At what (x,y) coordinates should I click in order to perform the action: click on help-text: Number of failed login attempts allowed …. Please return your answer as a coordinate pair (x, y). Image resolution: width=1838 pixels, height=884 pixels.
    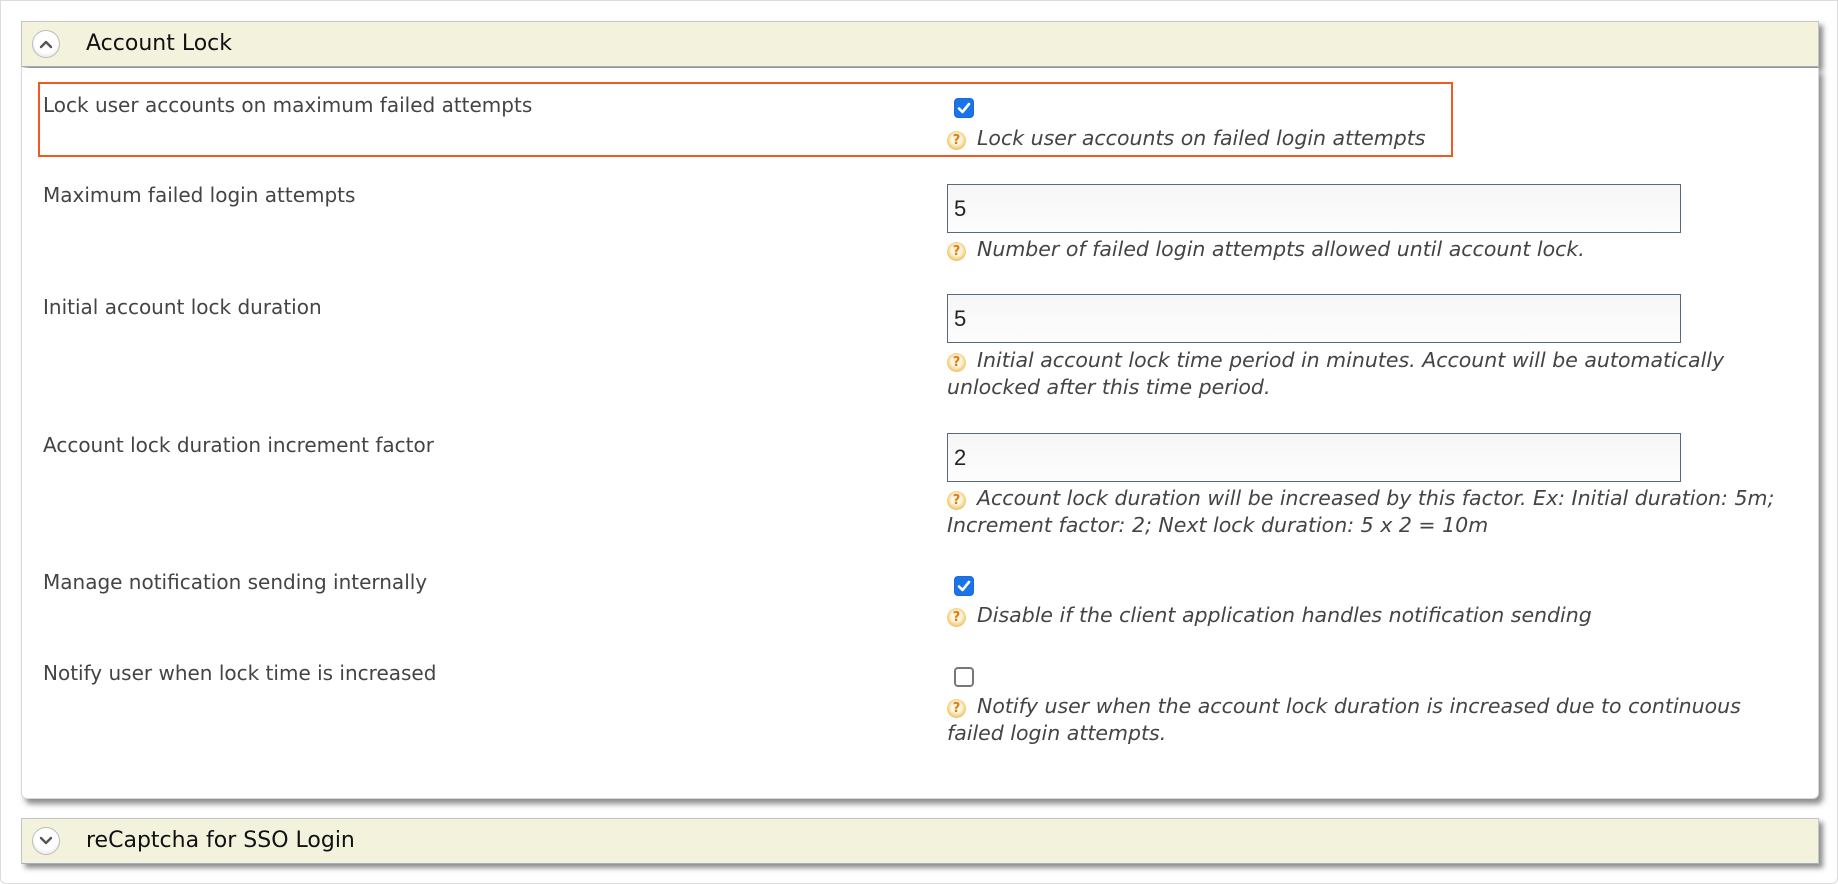
    Looking at the image, I should click on (1281, 249).